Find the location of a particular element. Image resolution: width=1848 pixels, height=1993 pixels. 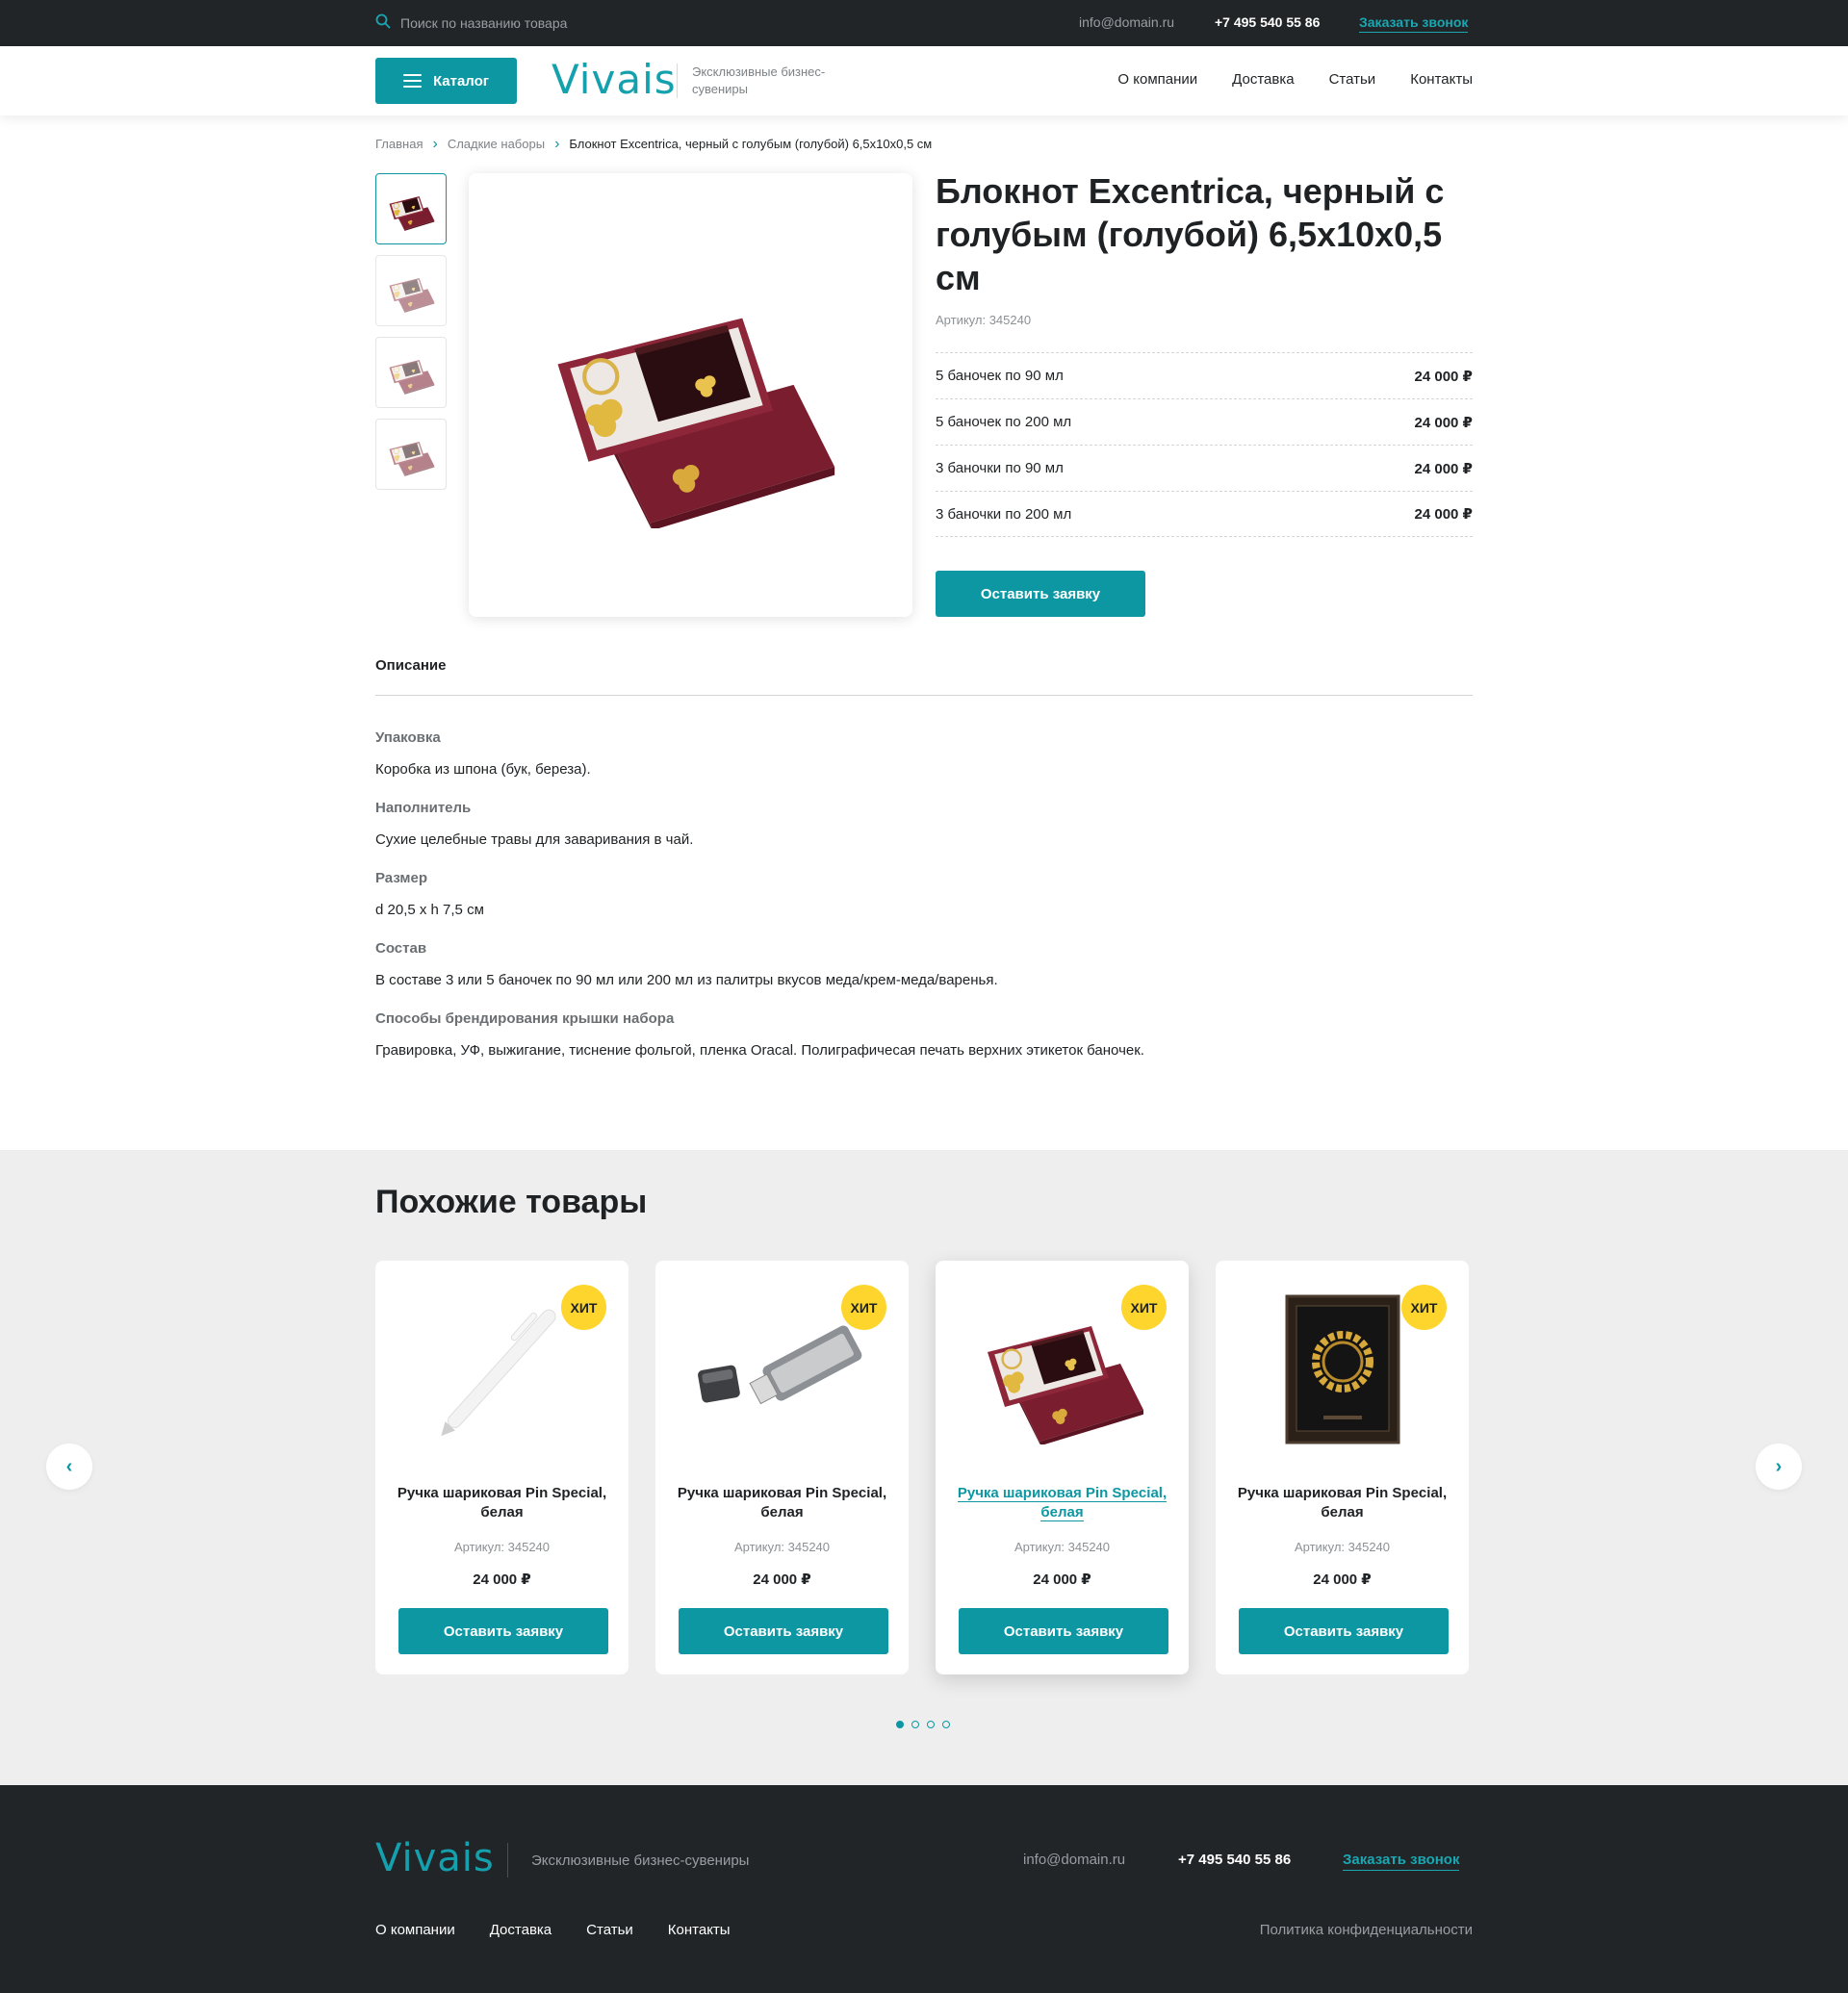

chevron-right-icon: › is located at coordinates (557, 144).